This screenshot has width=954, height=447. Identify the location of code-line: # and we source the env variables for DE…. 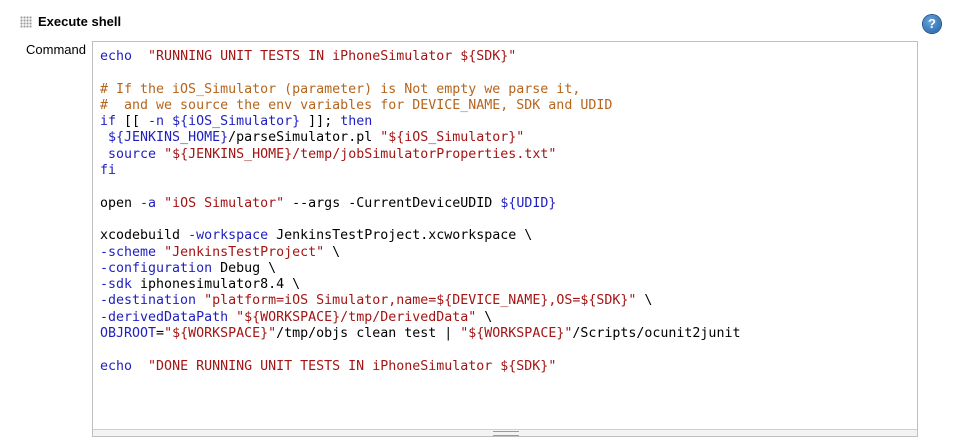
(420, 106).